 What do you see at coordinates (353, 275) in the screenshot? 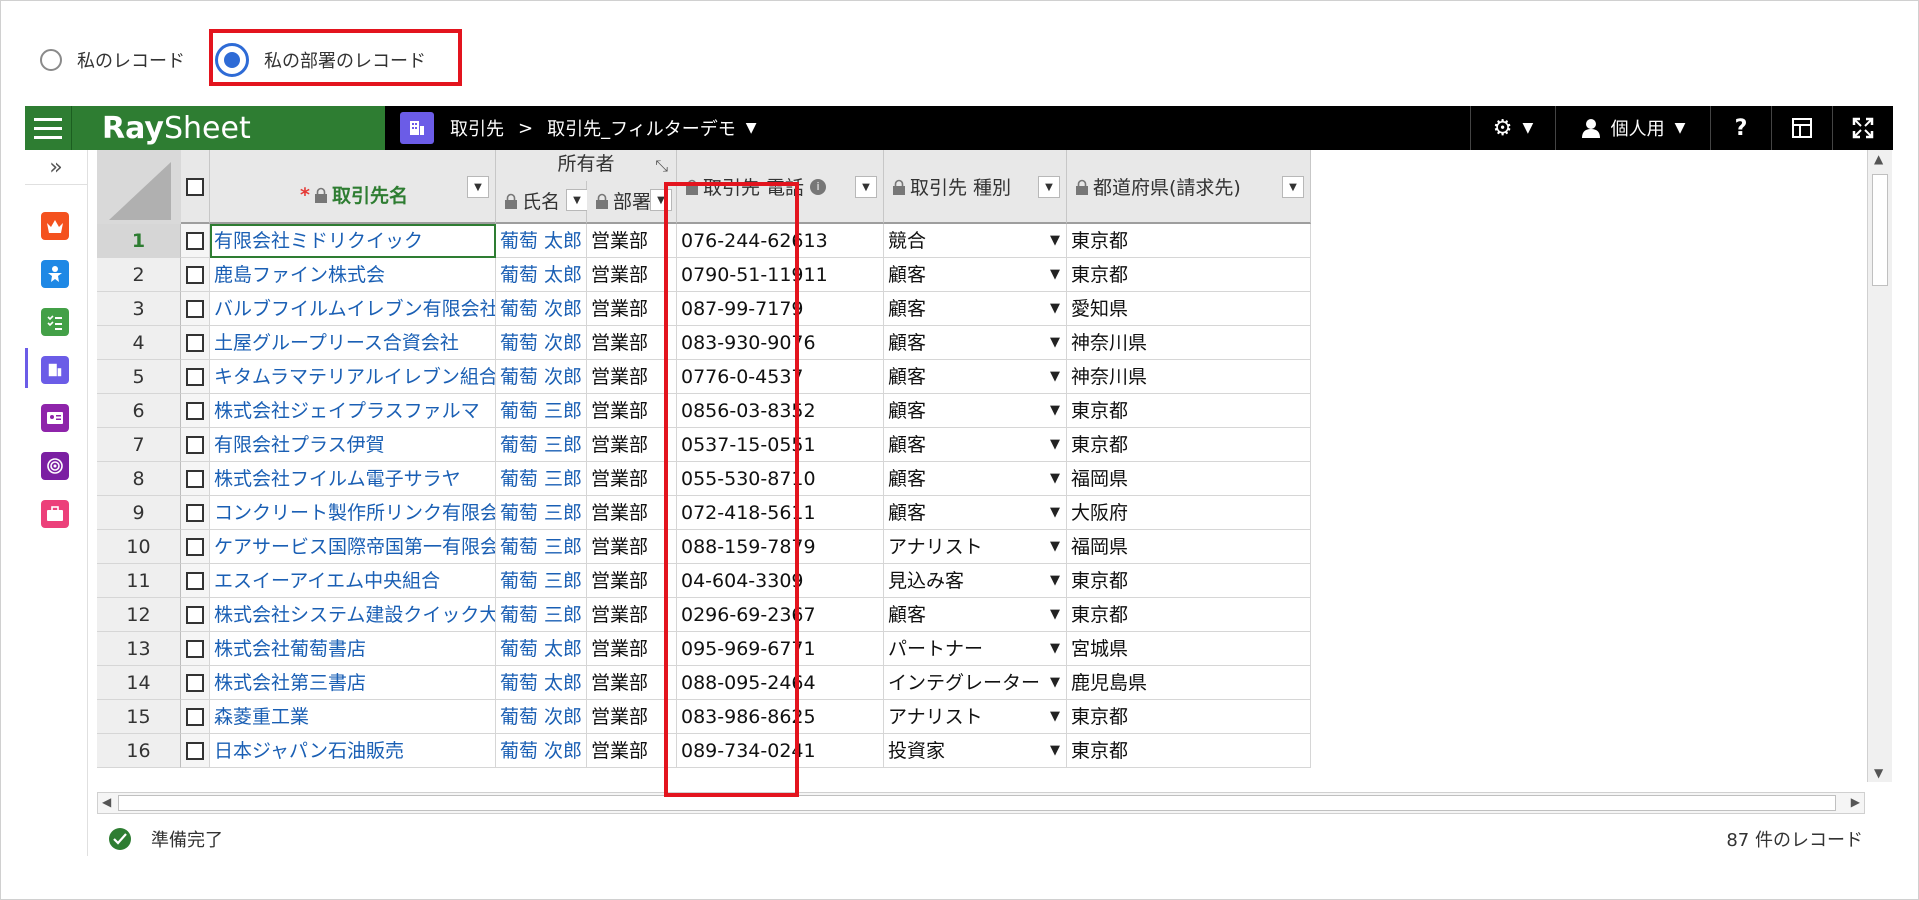
I see `cell-name: 鹿島ファイン株式会` at bounding box center [353, 275].